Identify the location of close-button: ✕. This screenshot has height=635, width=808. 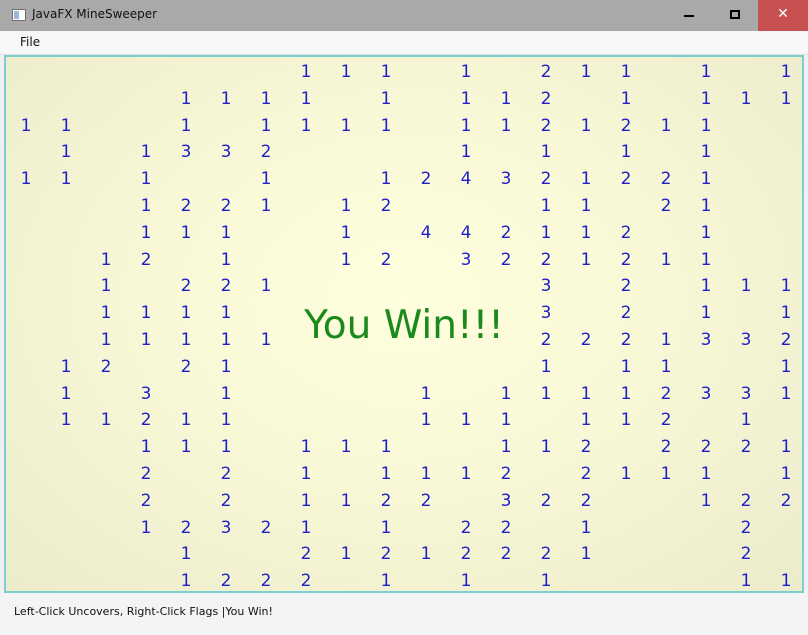
(783, 15).